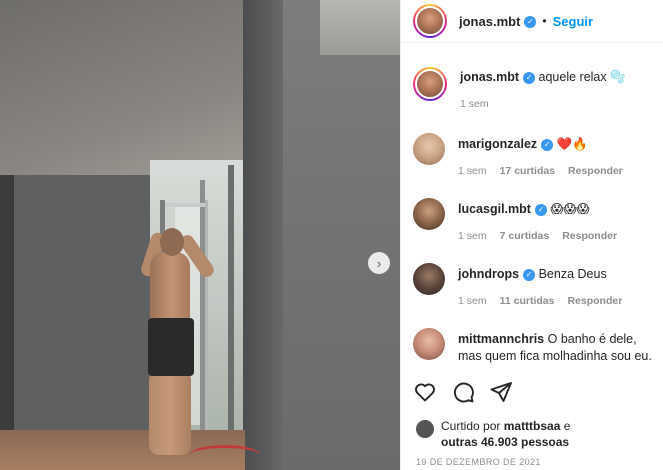 The width and height of the screenshot is (663, 470). What do you see at coordinates (573, 21) in the screenshot?
I see `follow-button: Seguir` at bounding box center [573, 21].